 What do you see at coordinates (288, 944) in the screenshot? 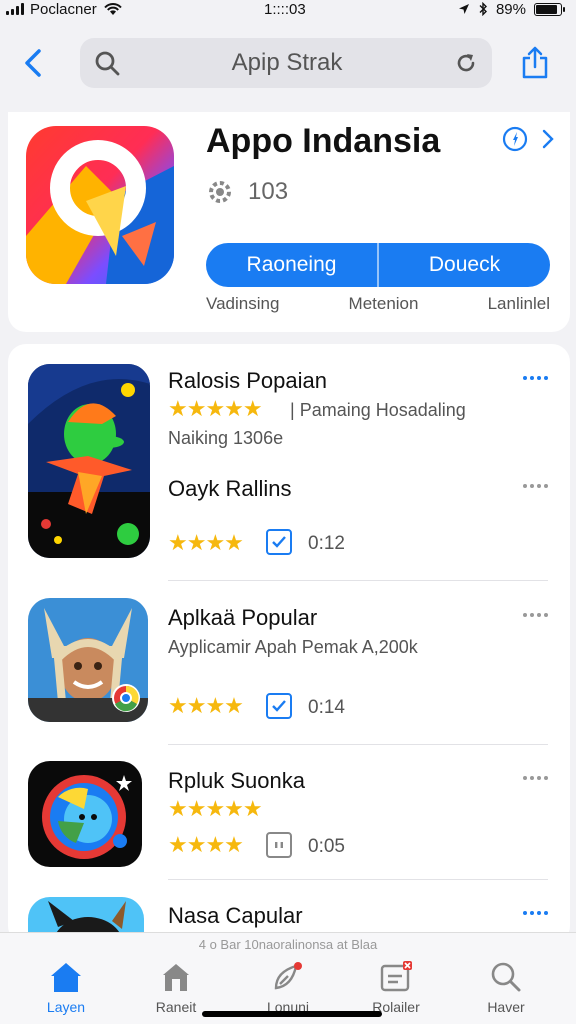
I see `tab-bar-caption: 4 o Bar 10naoralinonsa at Blaa` at bounding box center [288, 944].